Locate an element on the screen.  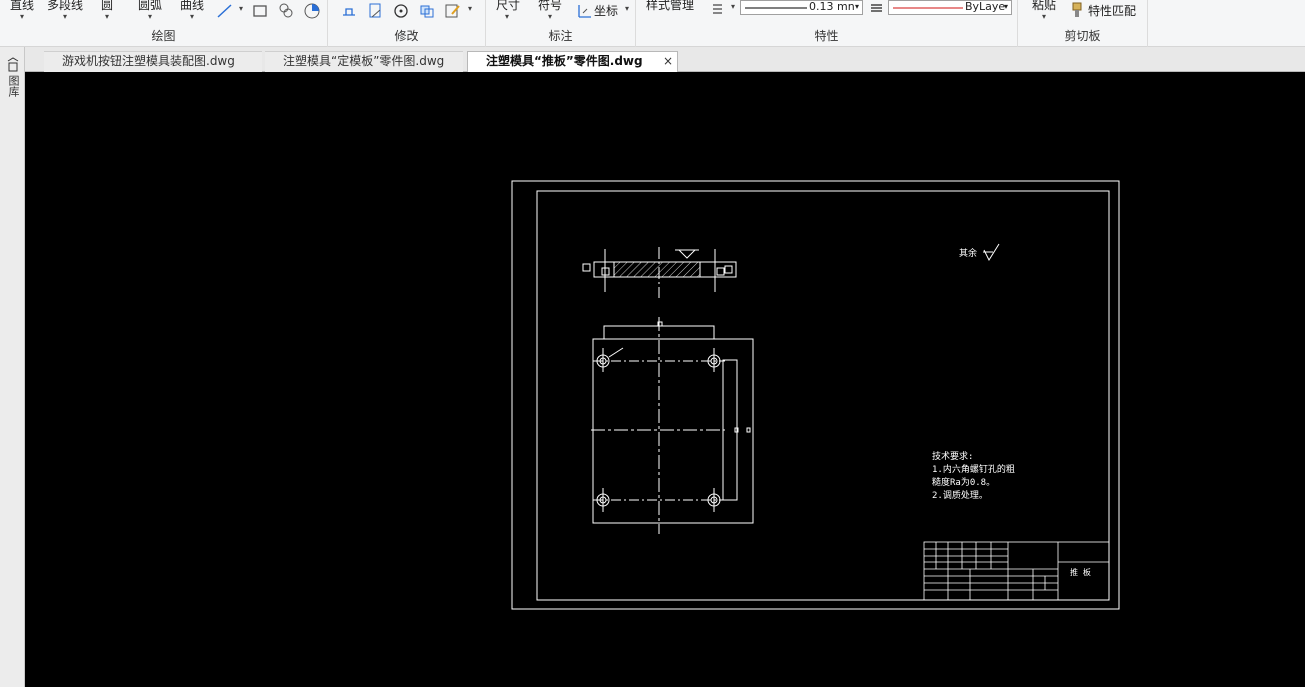
construction-line-icon is located at coordinates (225, 11).